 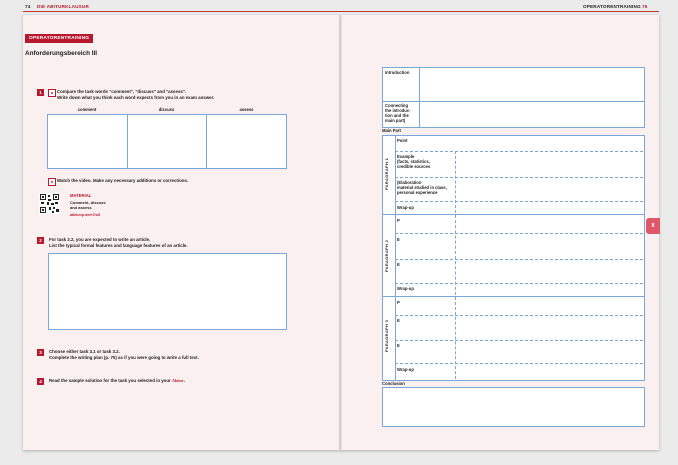 I want to click on right-header-rule, so click(x=500, y=11).